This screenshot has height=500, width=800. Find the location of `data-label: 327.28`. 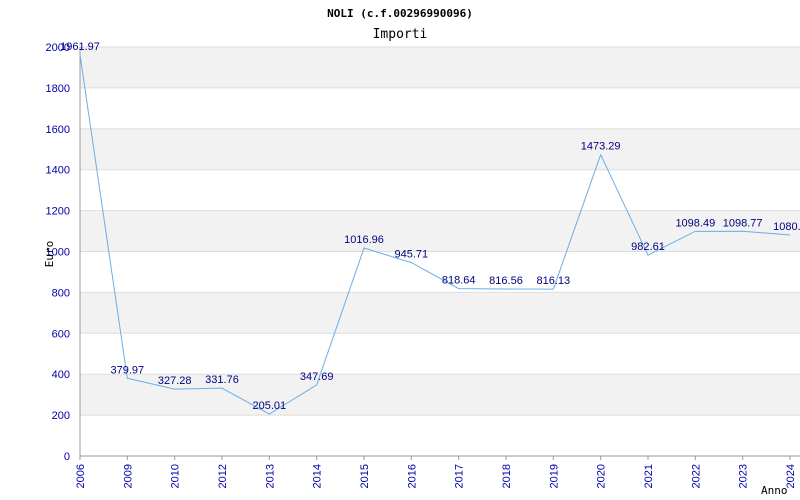

data-label: 327.28 is located at coordinates (175, 381).